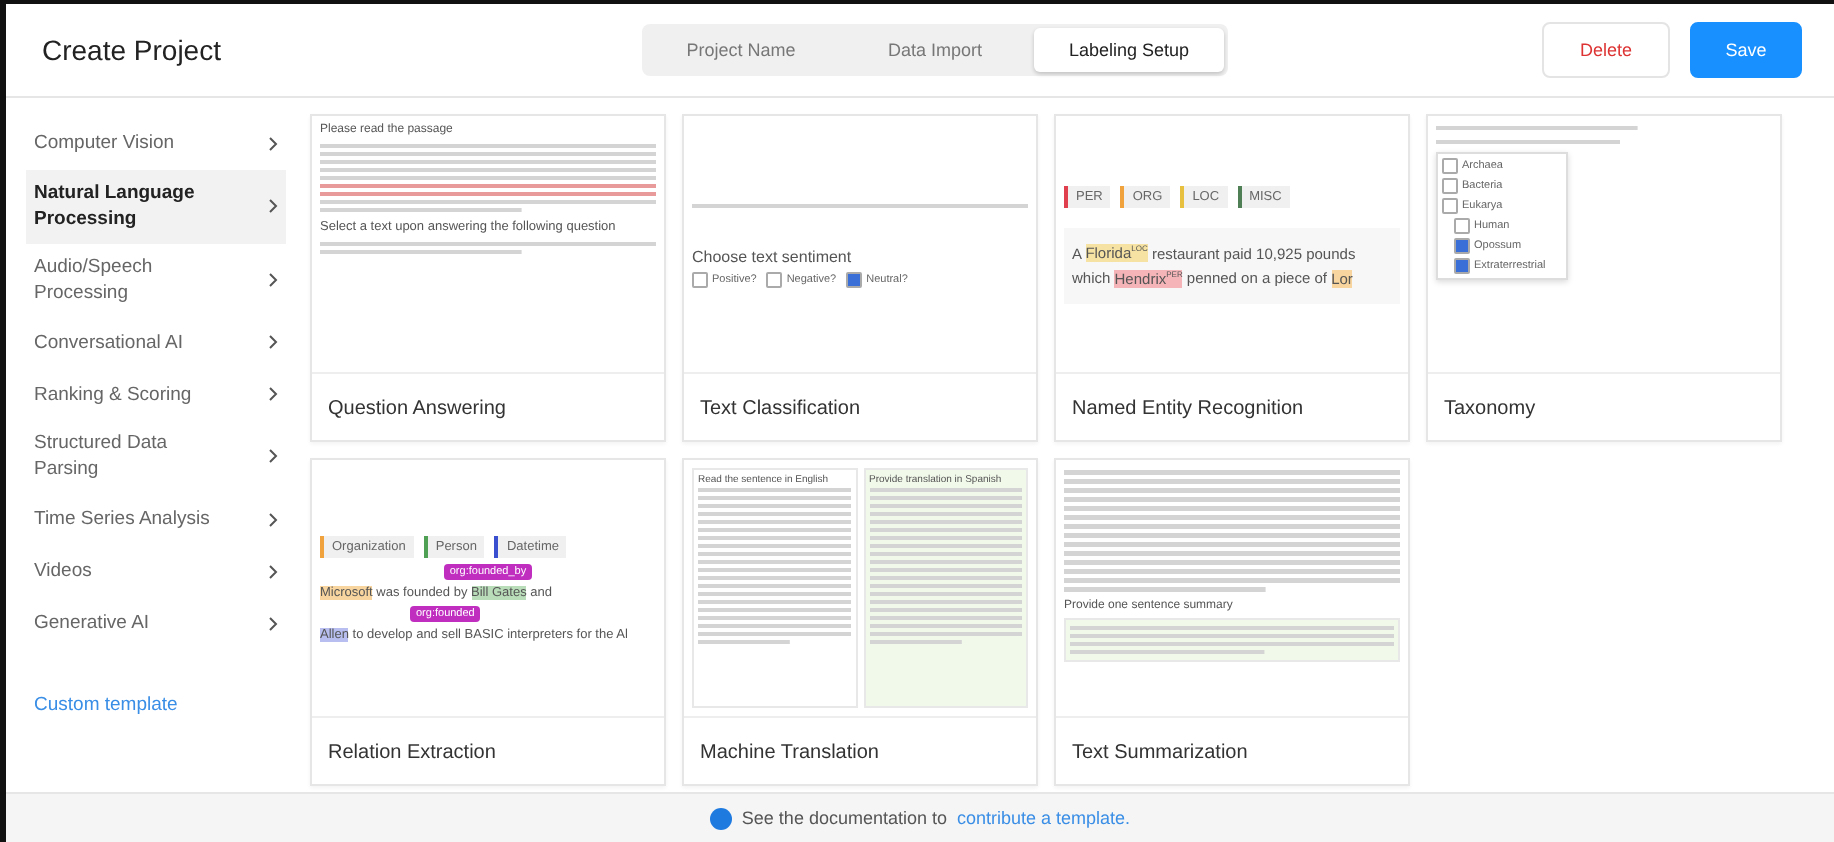 The image size is (1834, 842). What do you see at coordinates (1490, 410) in the screenshot?
I see `template-title: Taxonomy` at bounding box center [1490, 410].